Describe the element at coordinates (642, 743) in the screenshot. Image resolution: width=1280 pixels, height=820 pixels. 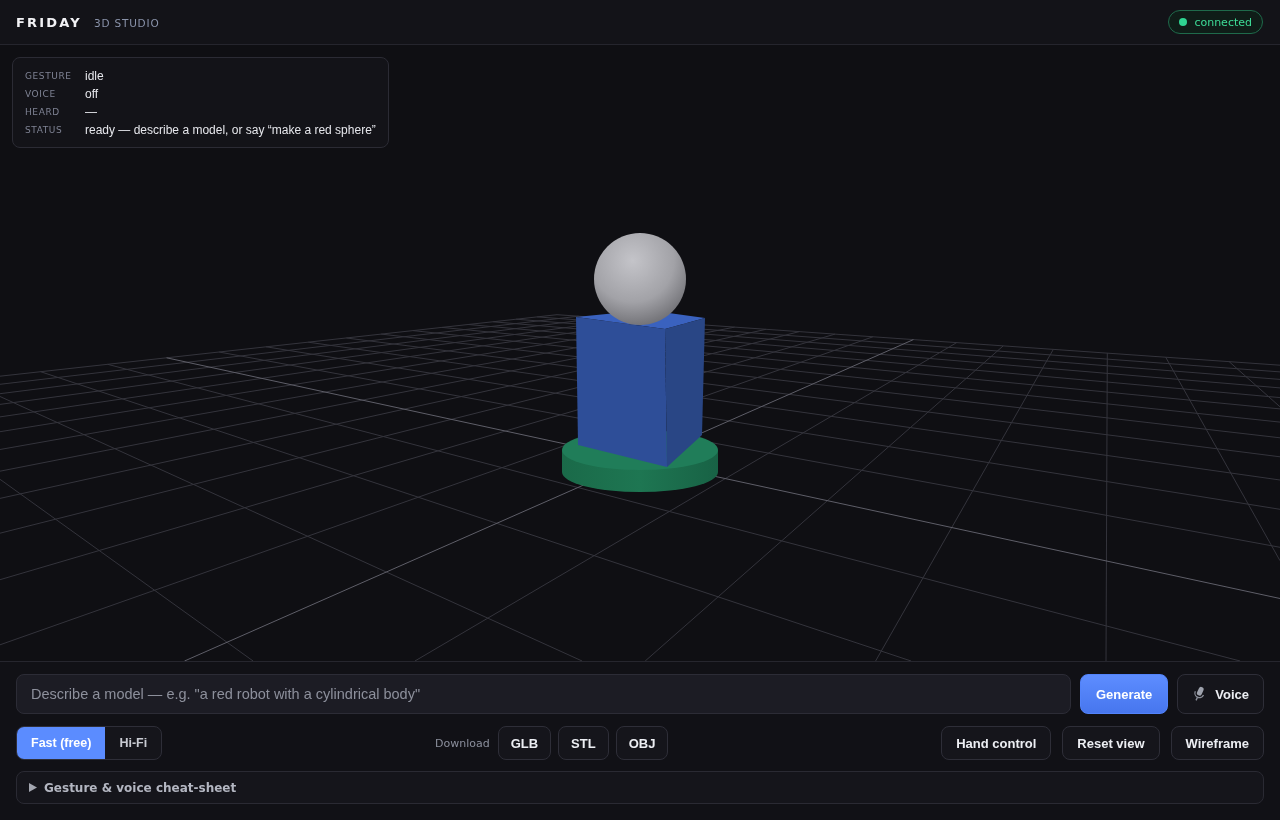
I see `download-button: OBJ` at that location.